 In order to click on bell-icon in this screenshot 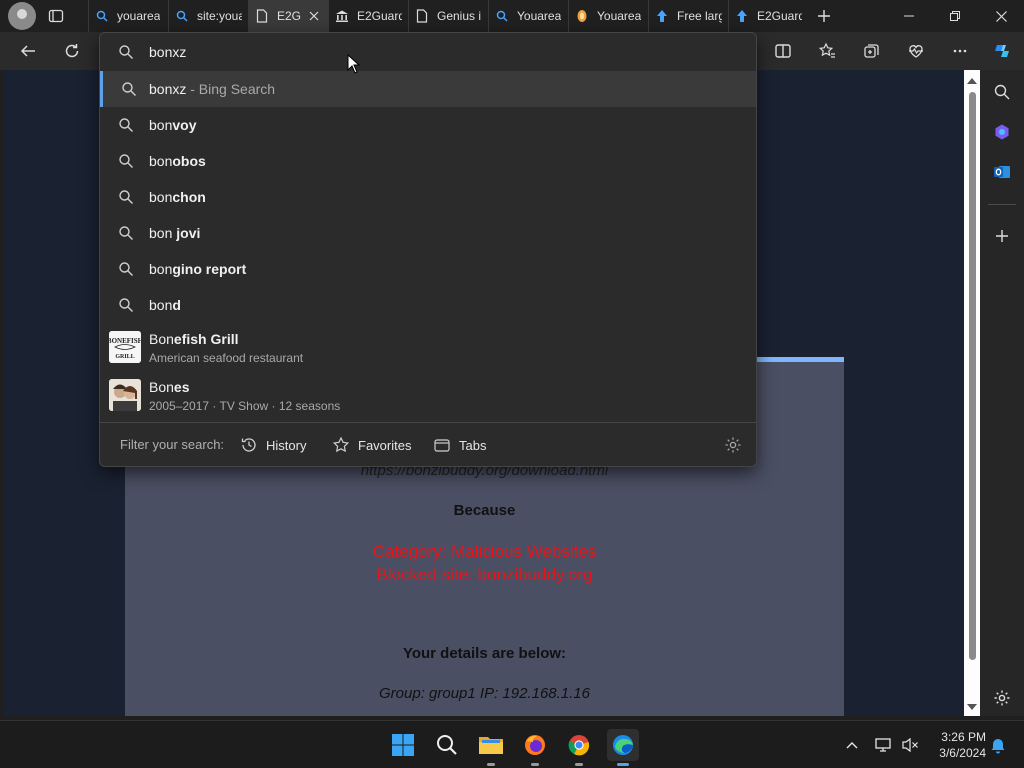, I will do `click(998, 746)`.